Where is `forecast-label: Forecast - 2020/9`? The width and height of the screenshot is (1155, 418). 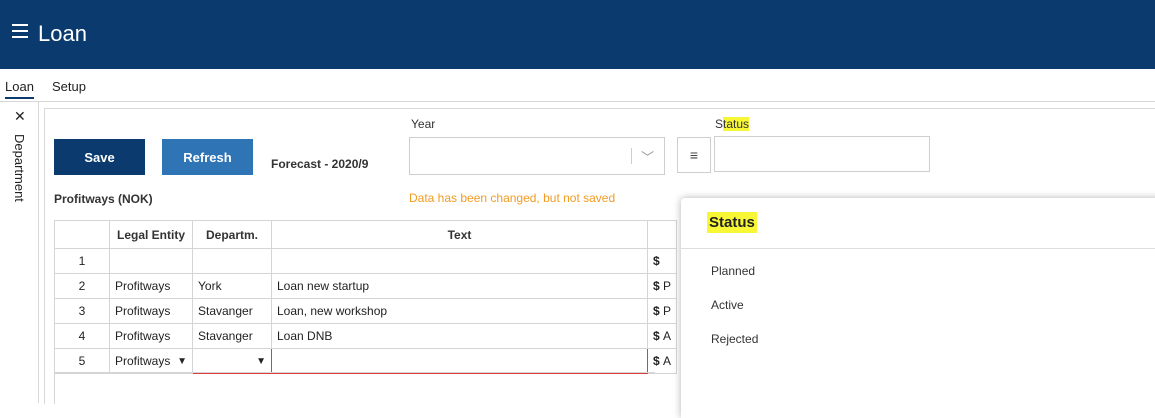
forecast-label: Forecast - 2020/9 is located at coordinates (320, 164).